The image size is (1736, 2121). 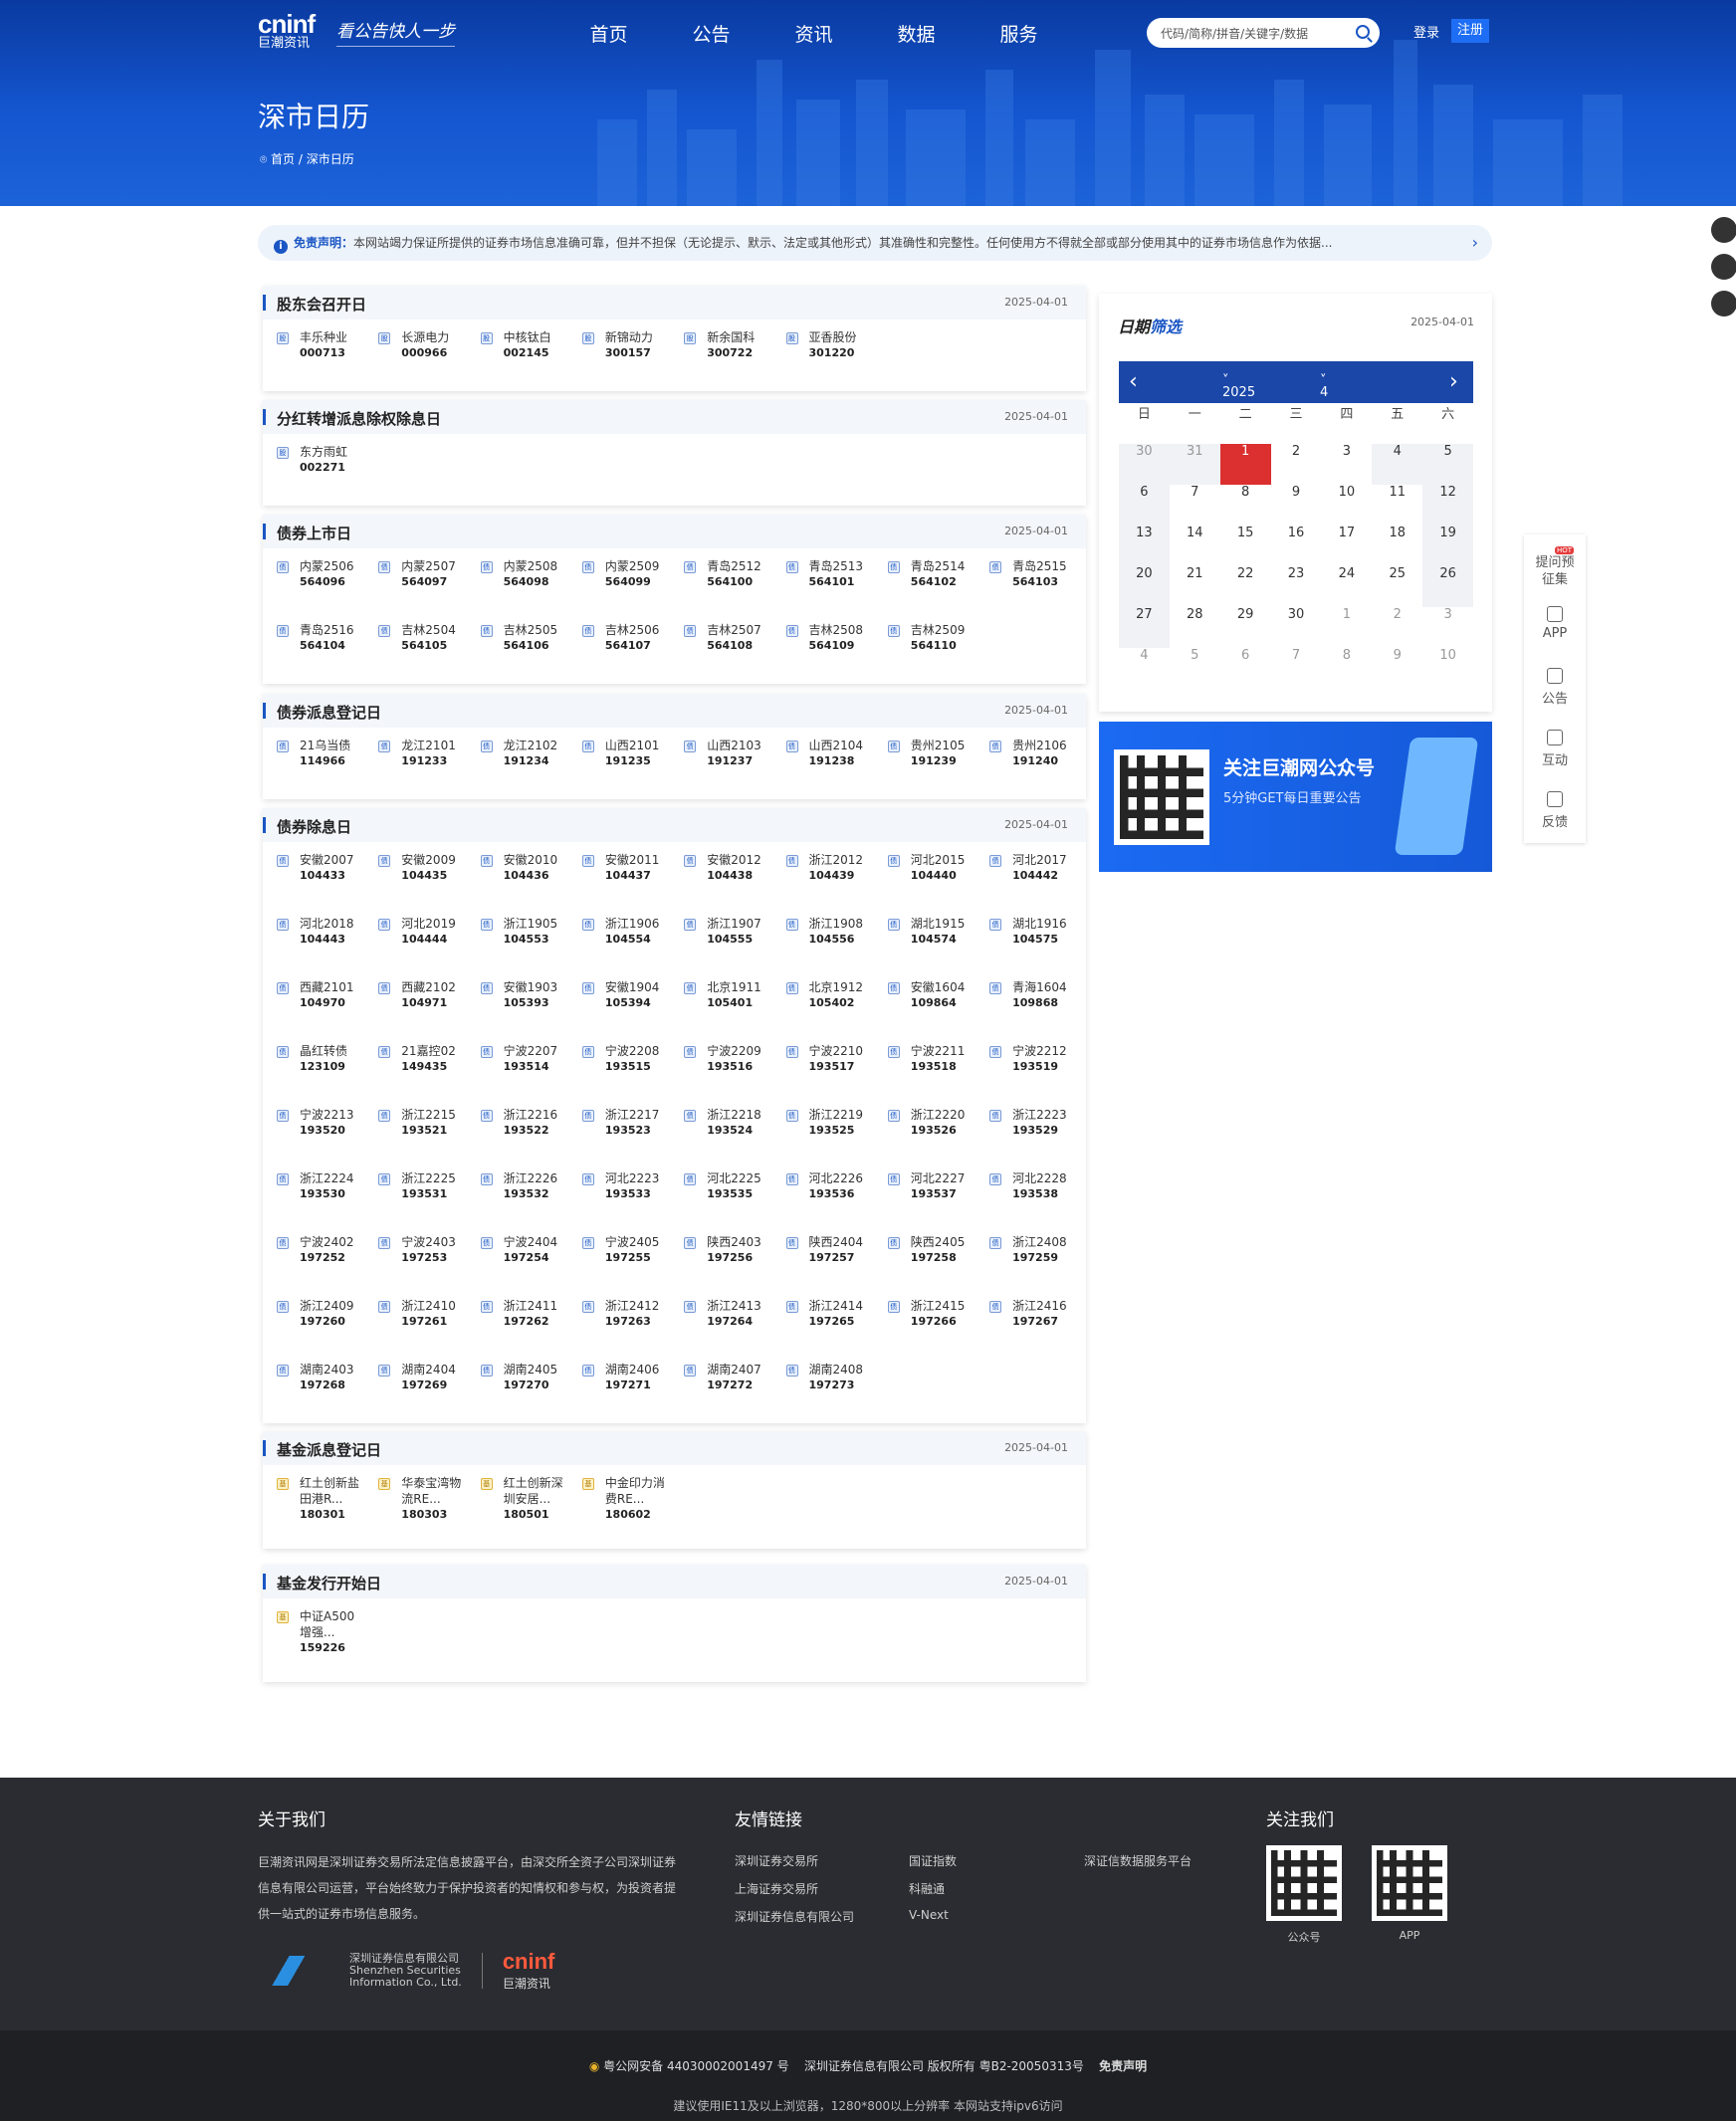 What do you see at coordinates (1448, 586) in the screenshot?
I see `calendar-day: 26` at bounding box center [1448, 586].